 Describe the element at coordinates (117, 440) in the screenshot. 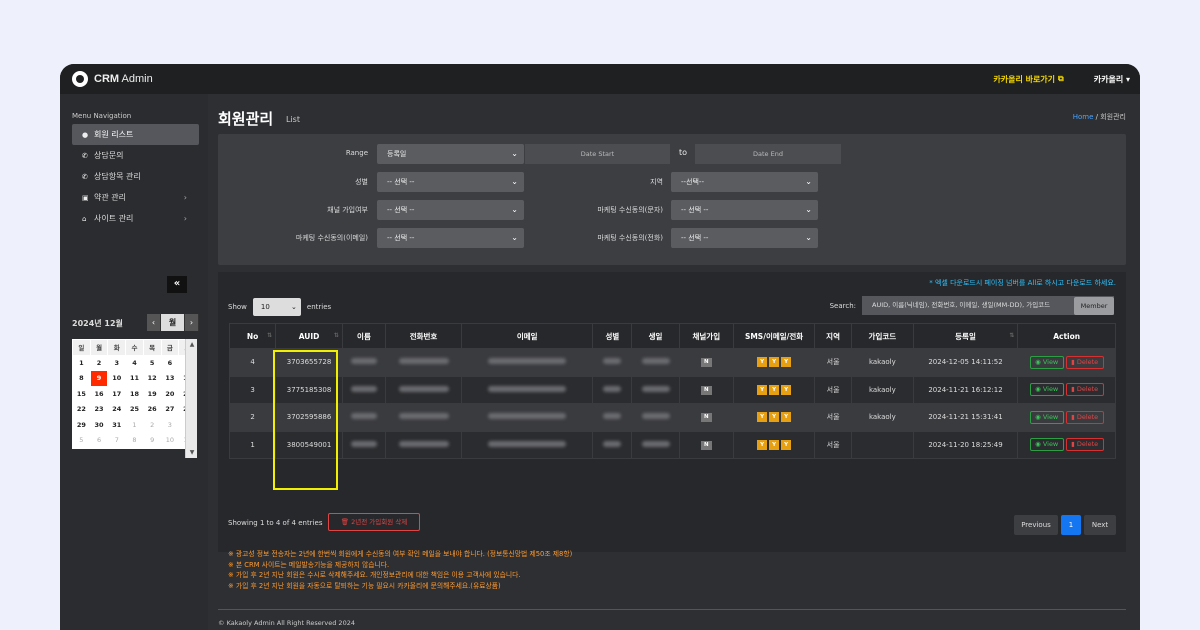

I see `calendar-day: 7` at that location.